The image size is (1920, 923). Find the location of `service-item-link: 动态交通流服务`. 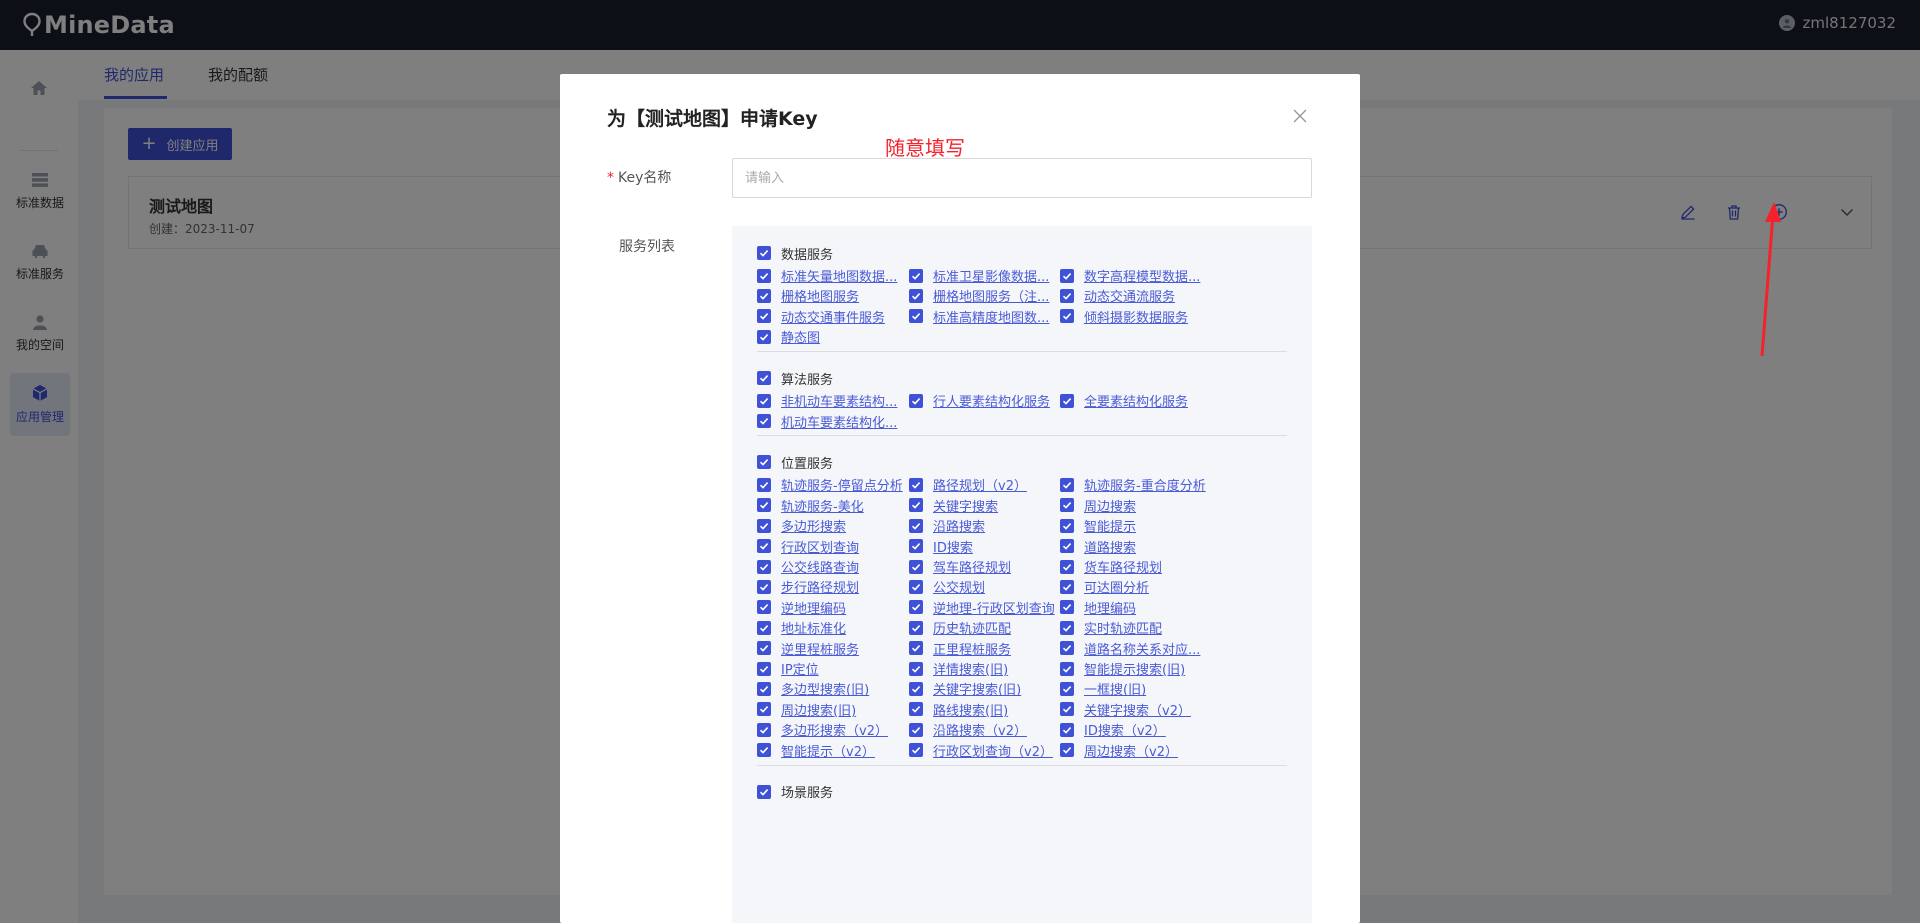

service-item-link: 动态交通流服务 is located at coordinates (1129, 295).